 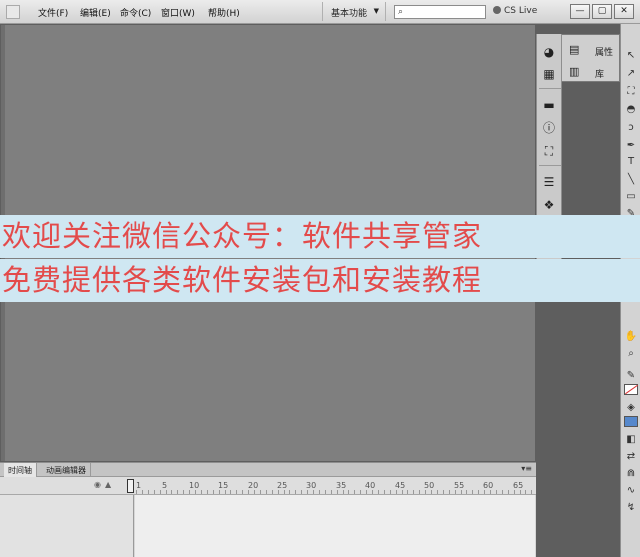 I want to click on stroke-color-swatch, so click(x=631, y=389).